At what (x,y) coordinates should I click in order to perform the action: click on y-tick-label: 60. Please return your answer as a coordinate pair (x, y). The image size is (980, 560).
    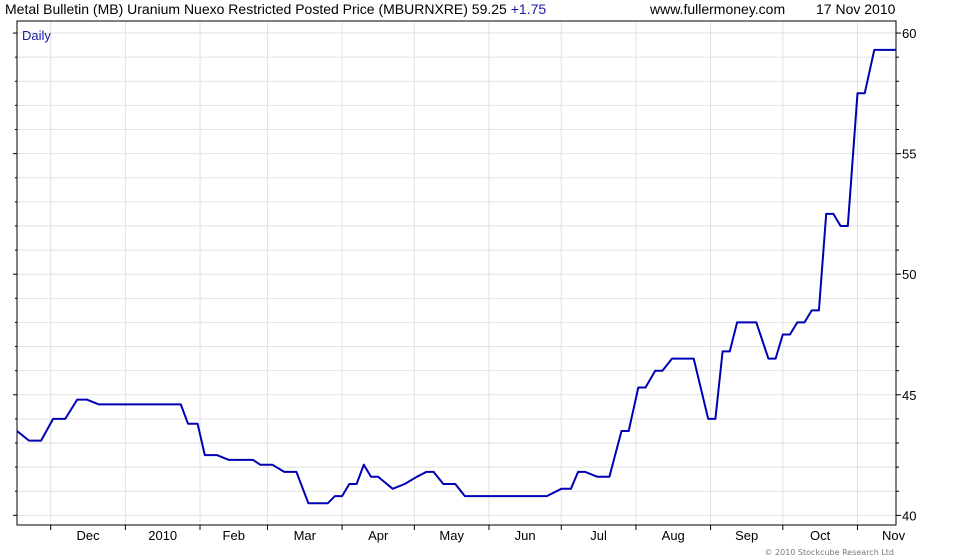
    Looking at the image, I should click on (909, 33).